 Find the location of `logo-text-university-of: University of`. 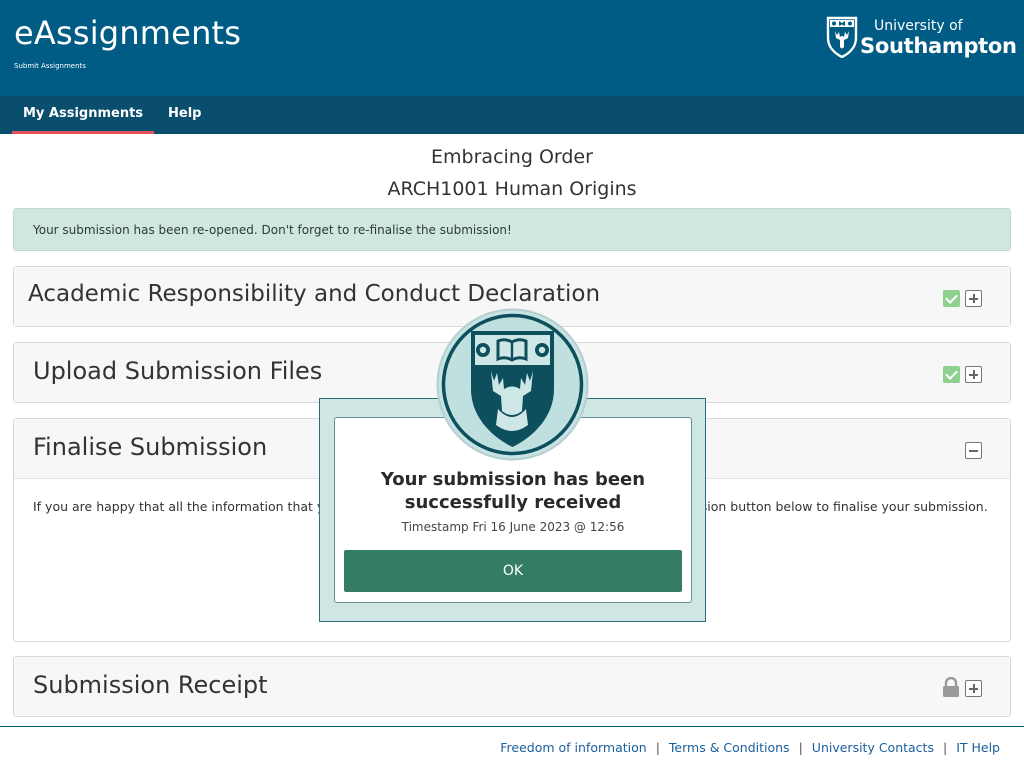

logo-text-university-of: University of is located at coordinates (918, 26).